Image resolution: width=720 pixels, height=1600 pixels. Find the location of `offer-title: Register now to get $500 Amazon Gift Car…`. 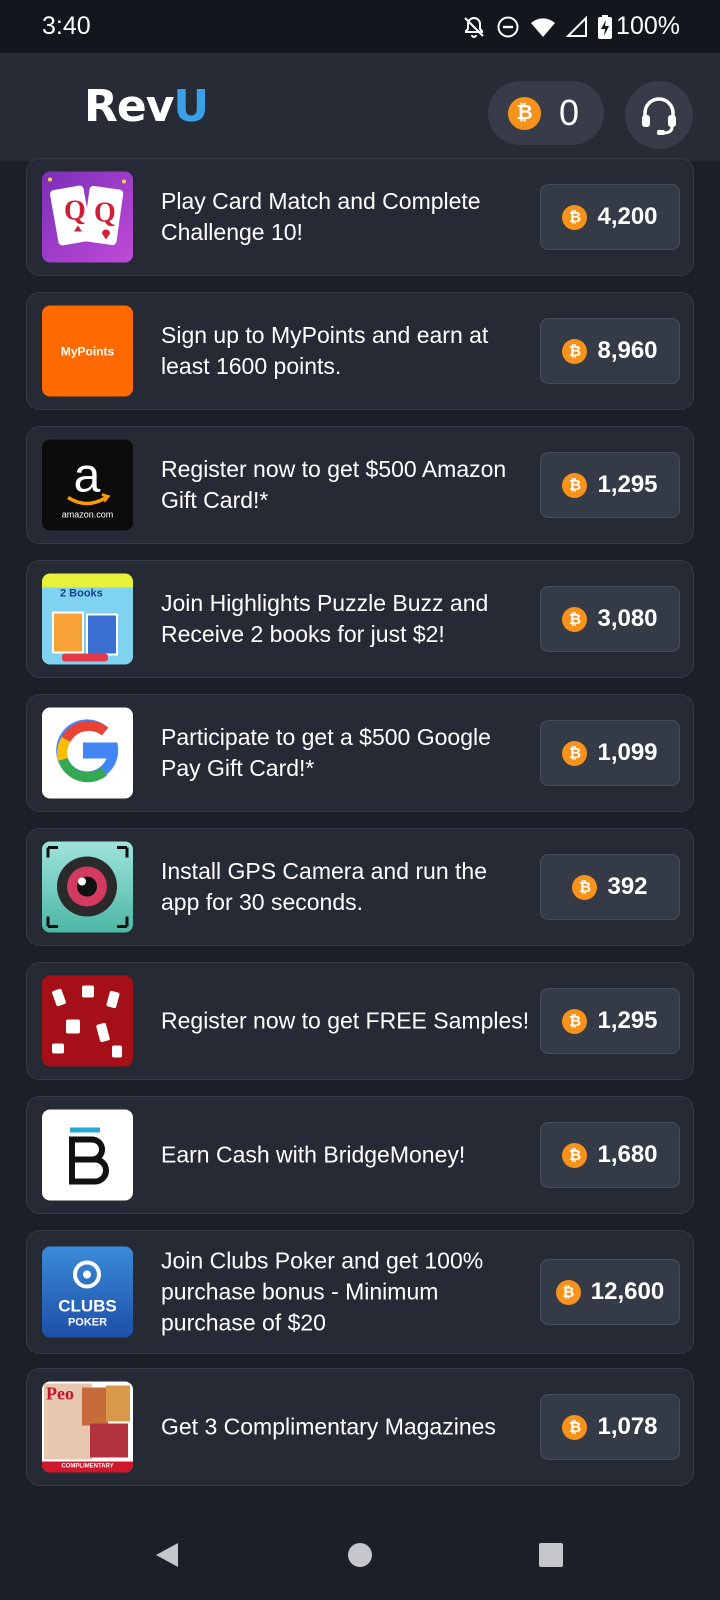

offer-title: Register now to get $500 Amazon Gift Car… is located at coordinates (334, 484).